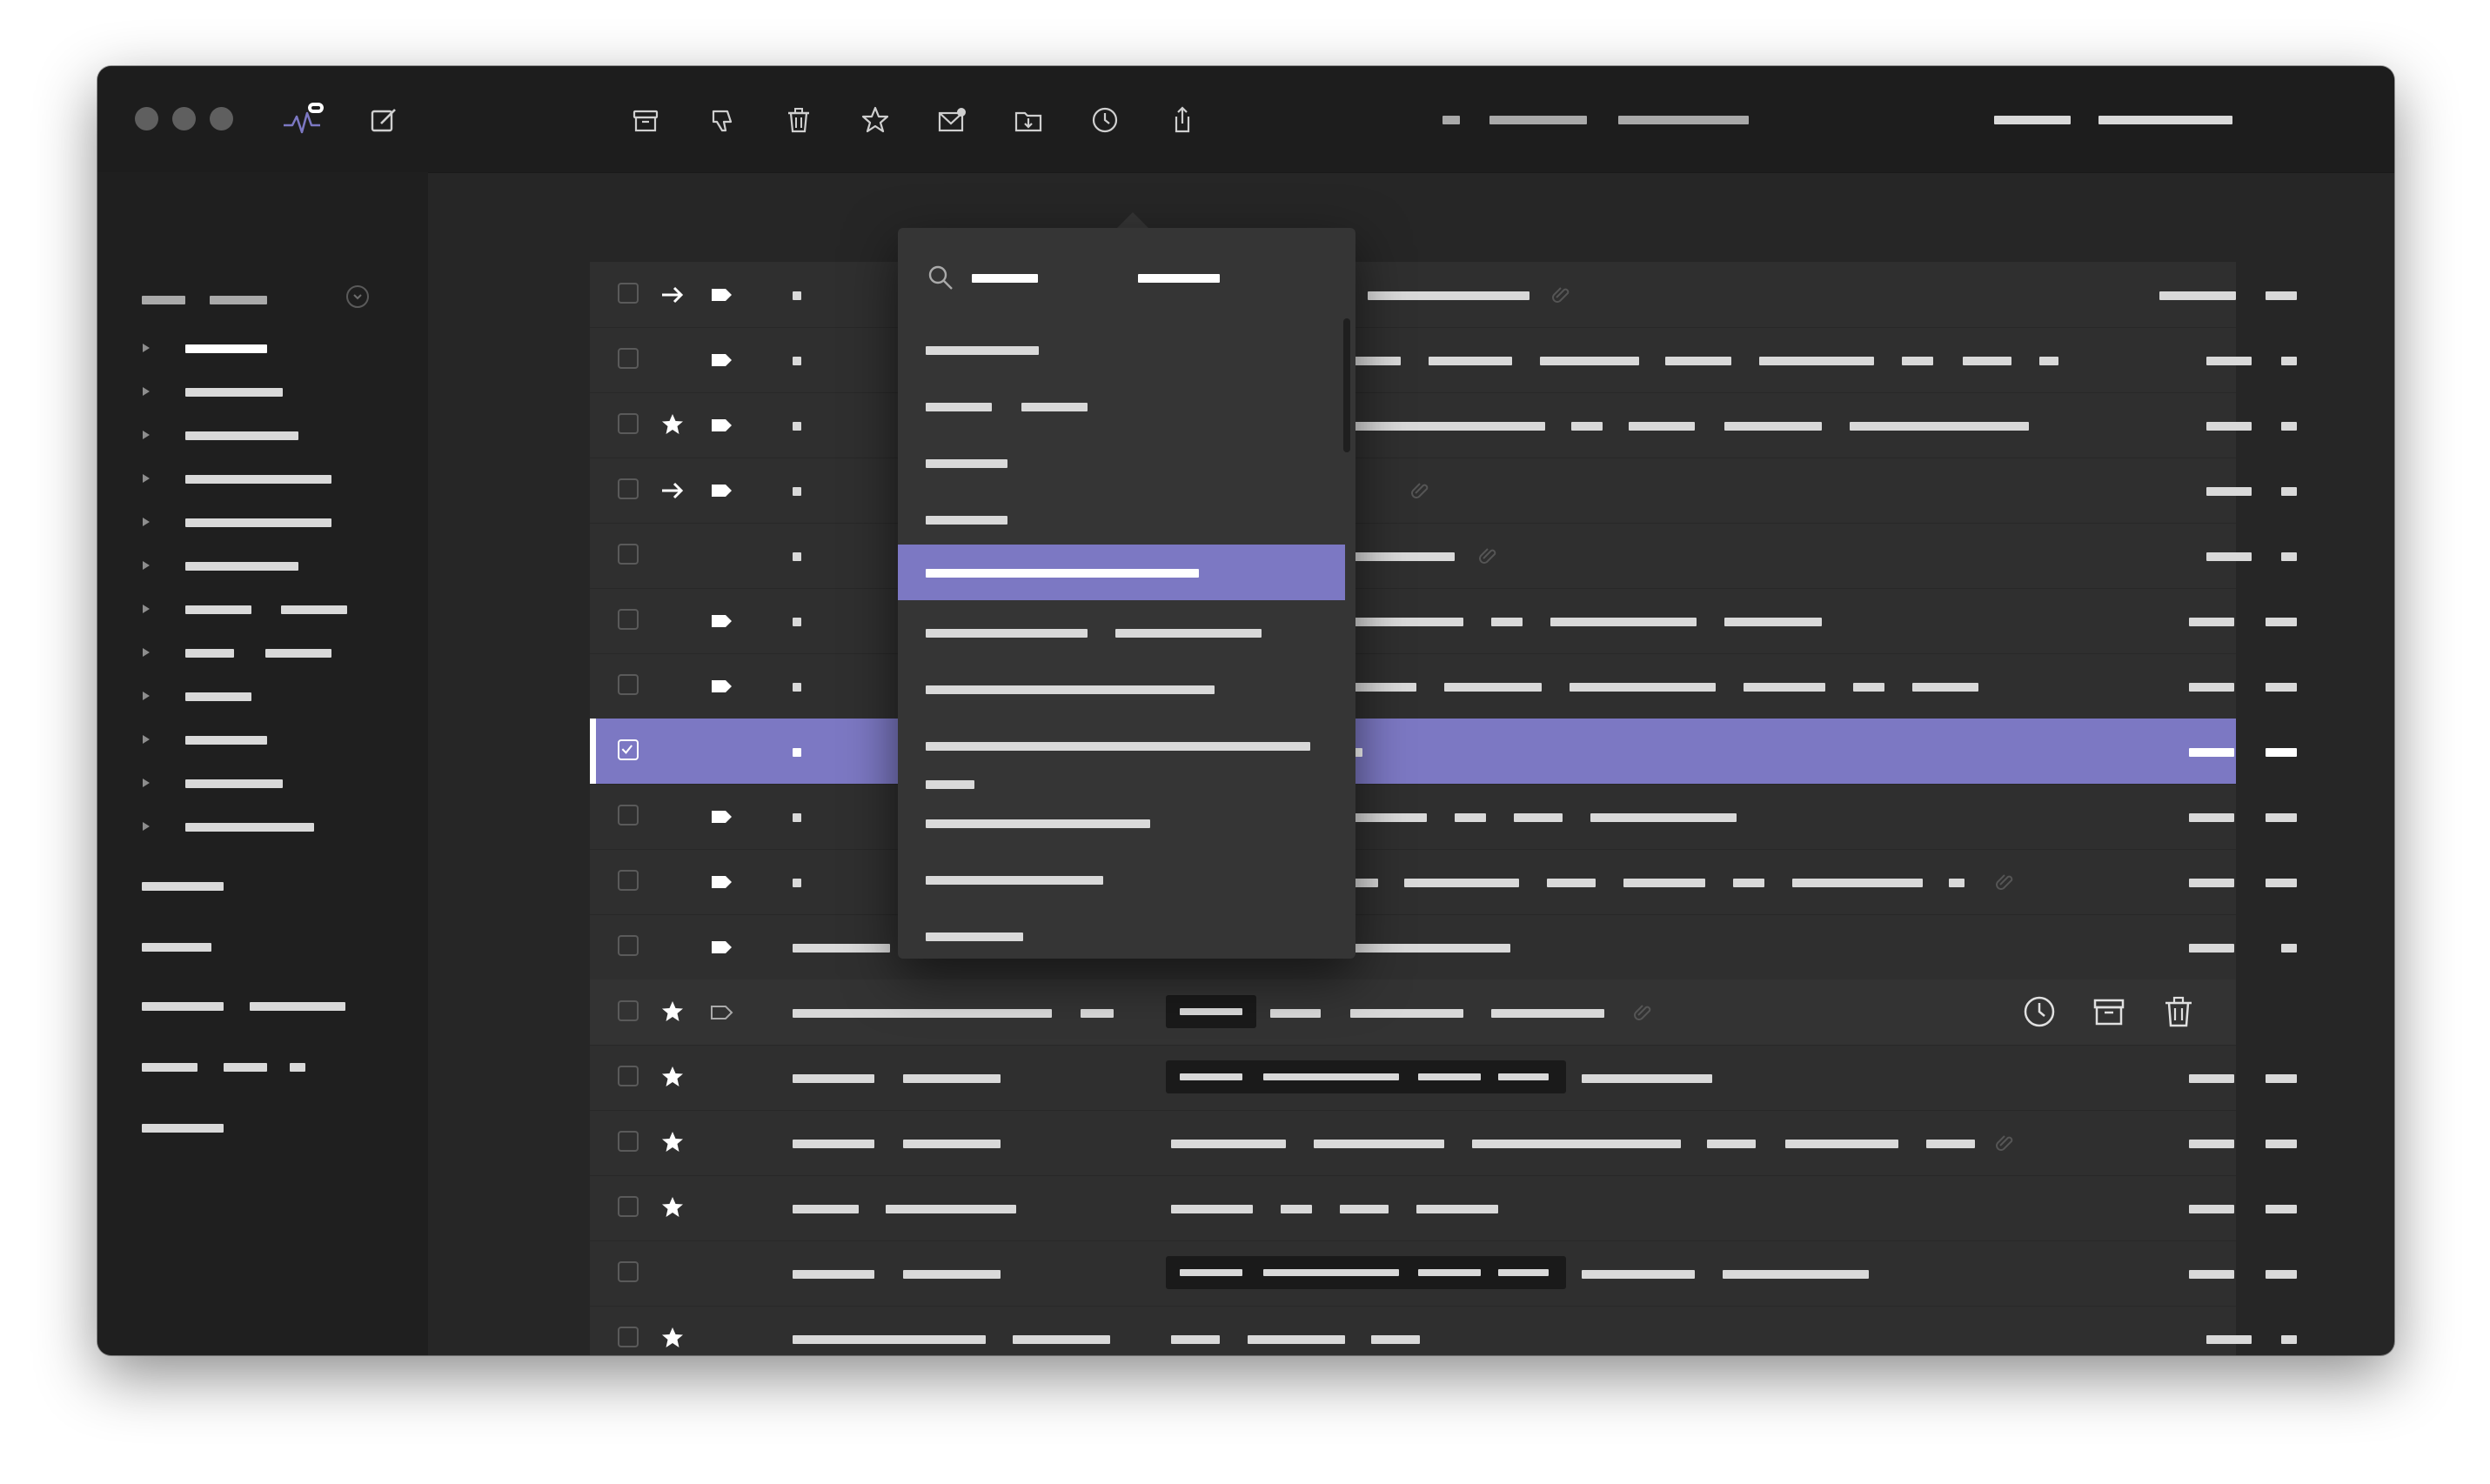 The height and width of the screenshot is (1484, 2490). What do you see at coordinates (798, 120) in the screenshot?
I see `trash-icon` at bounding box center [798, 120].